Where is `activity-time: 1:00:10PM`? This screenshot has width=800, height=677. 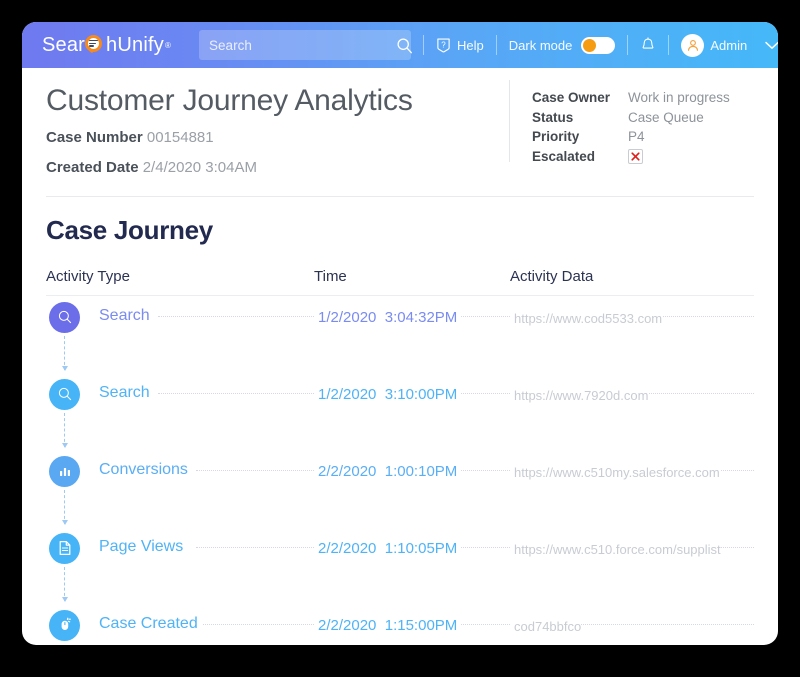 activity-time: 1:00:10PM is located at coordinates (421, 471).